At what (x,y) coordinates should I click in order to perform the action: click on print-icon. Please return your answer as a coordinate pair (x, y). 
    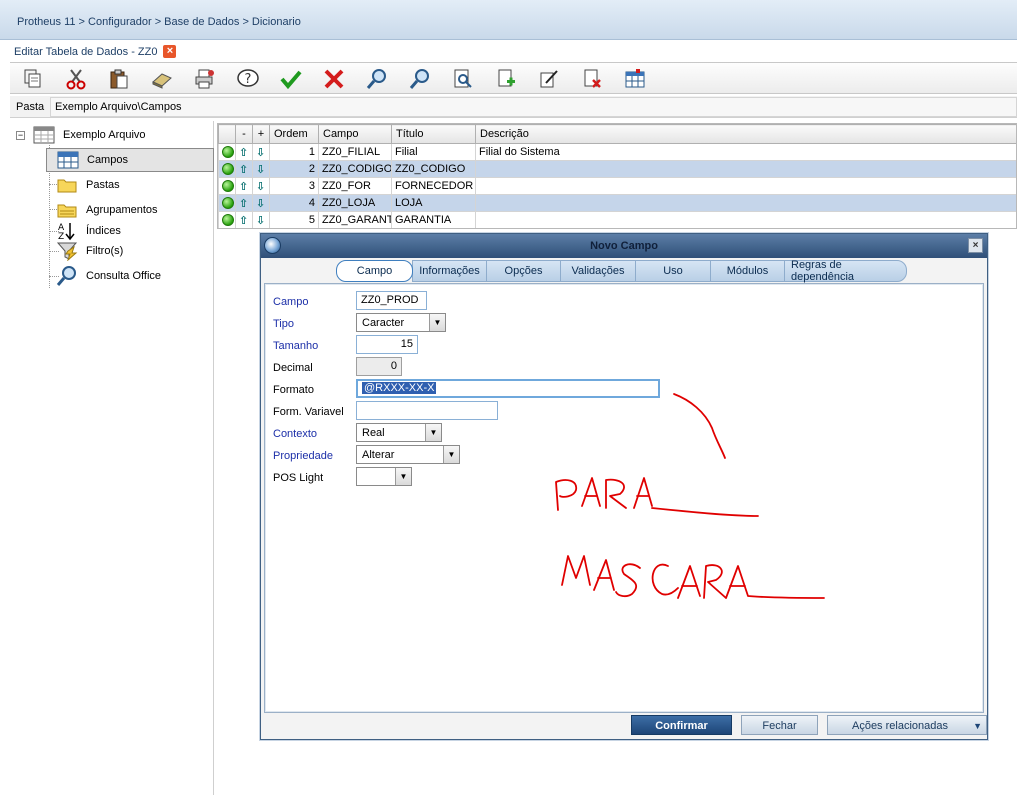
    Looking at the image, I should click on (205, 79).